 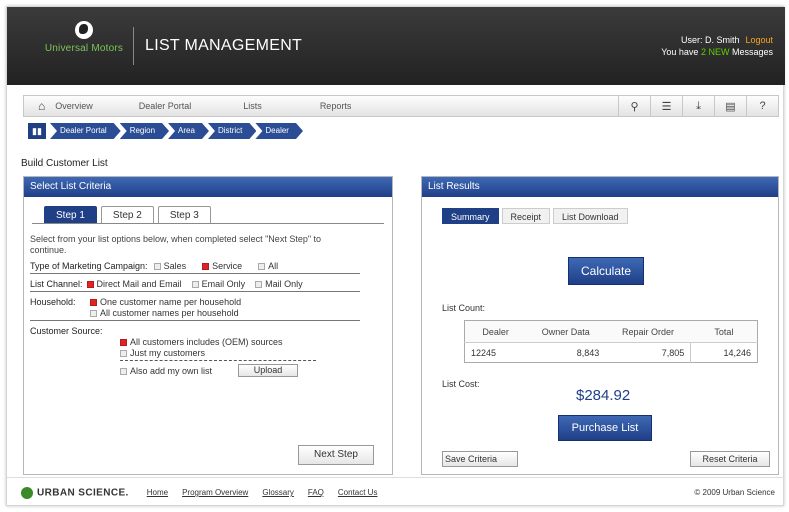 What do you see at coordinates (195, 284) in the screenshot?
I see `channel-email-checkbox` at bounding box center [195, 284].